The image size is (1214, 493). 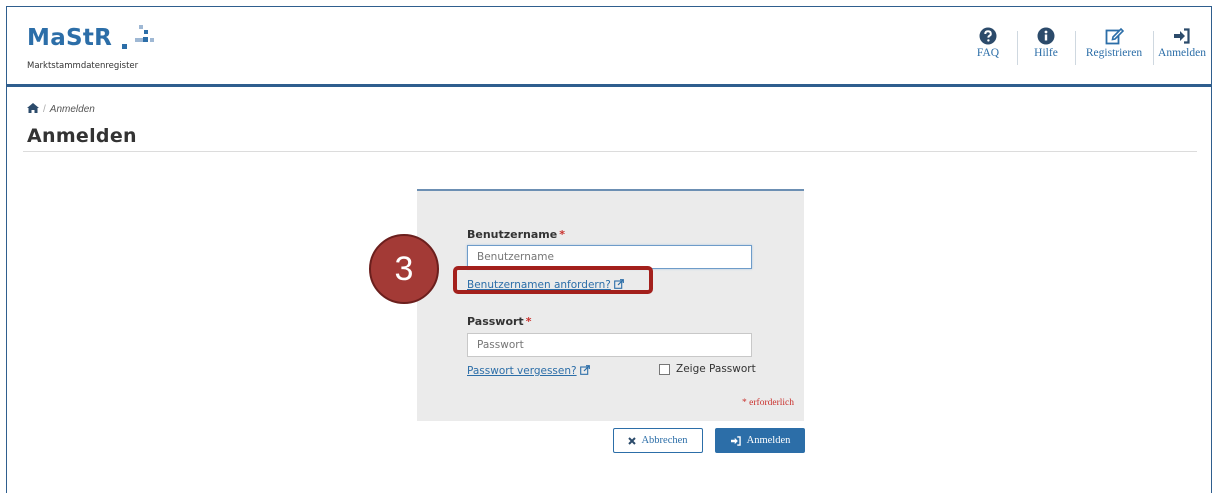 I want to click on login-button: Anmelden, so click(x=760, y=440).